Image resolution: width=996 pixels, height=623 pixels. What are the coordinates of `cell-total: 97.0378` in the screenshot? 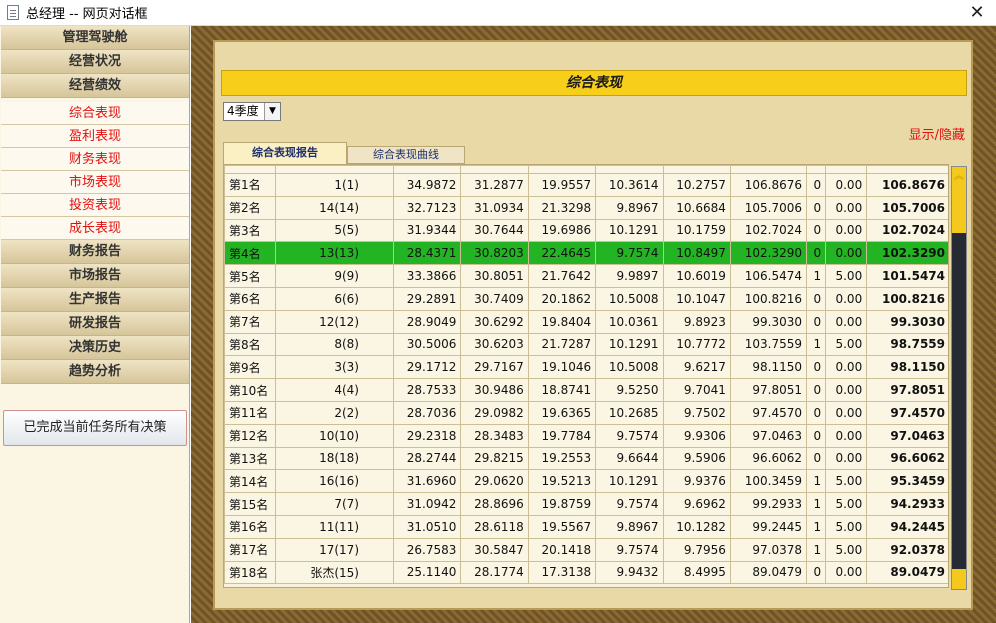 It's located at (768, 549).